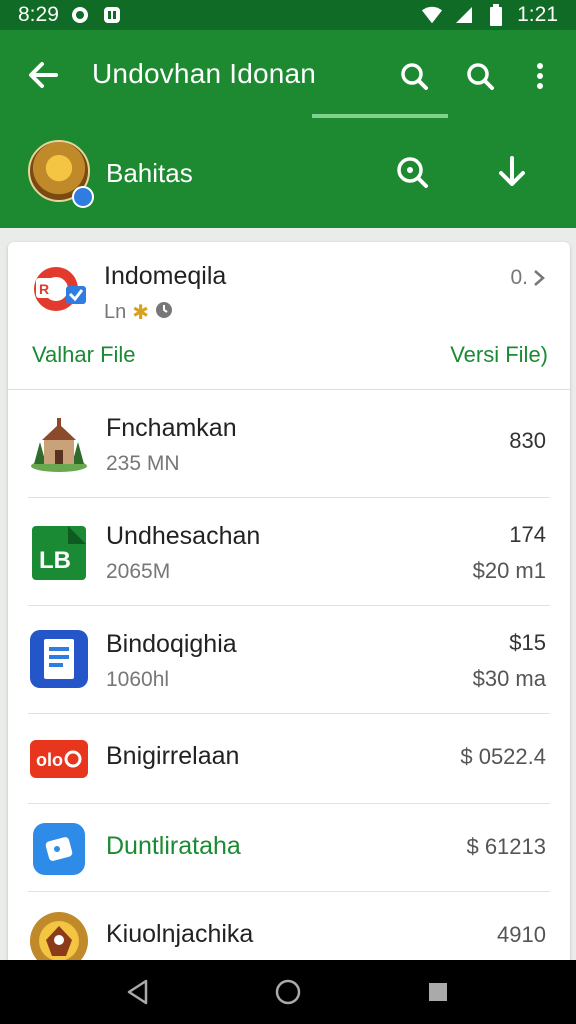  What do you see at coordinates (521, 934) in the screenshot?
I see `item-value: 4910` at bounding box center [521, 934].